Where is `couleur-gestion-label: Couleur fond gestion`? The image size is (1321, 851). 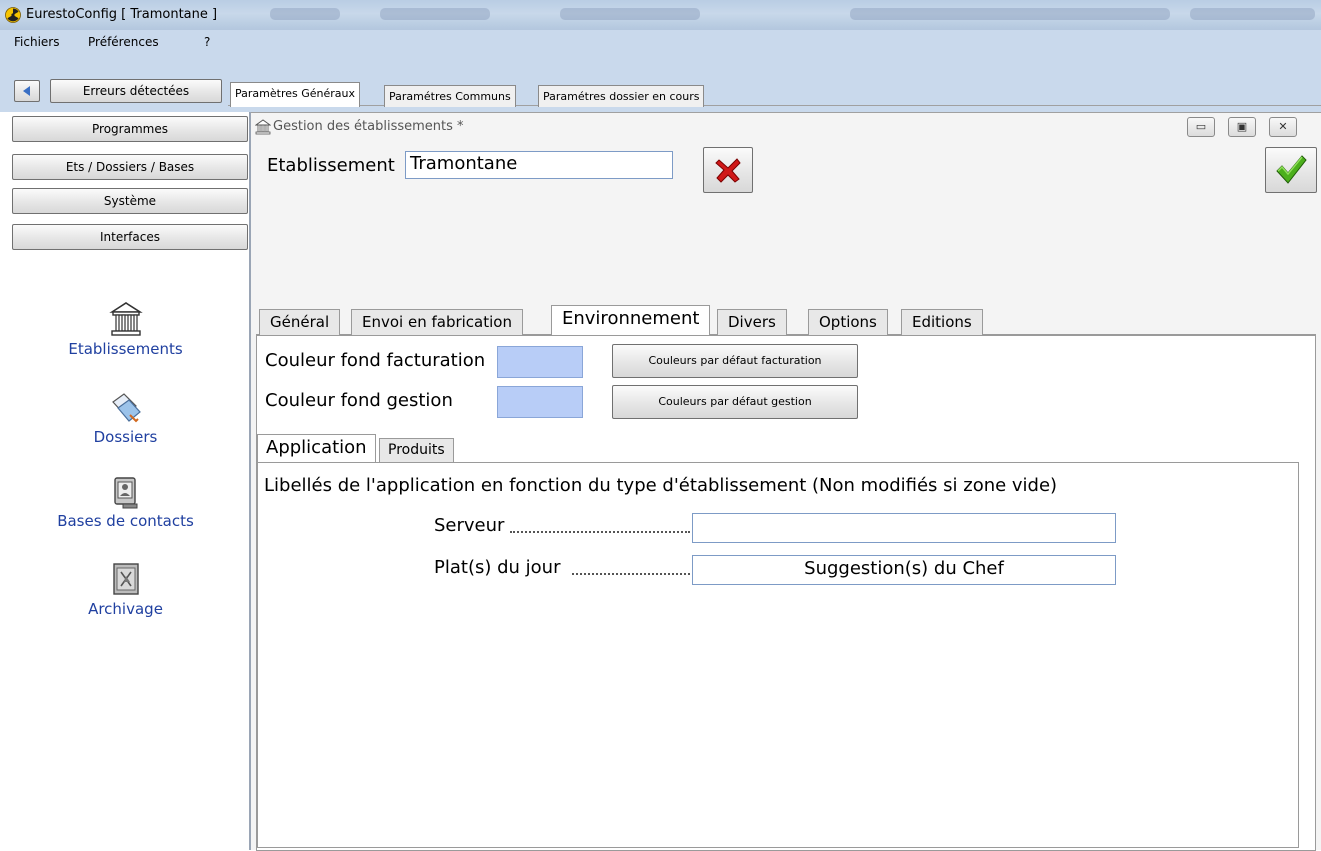
couleur-gestion-label: Couleur fond gestion is located at coordinates (359, 400).